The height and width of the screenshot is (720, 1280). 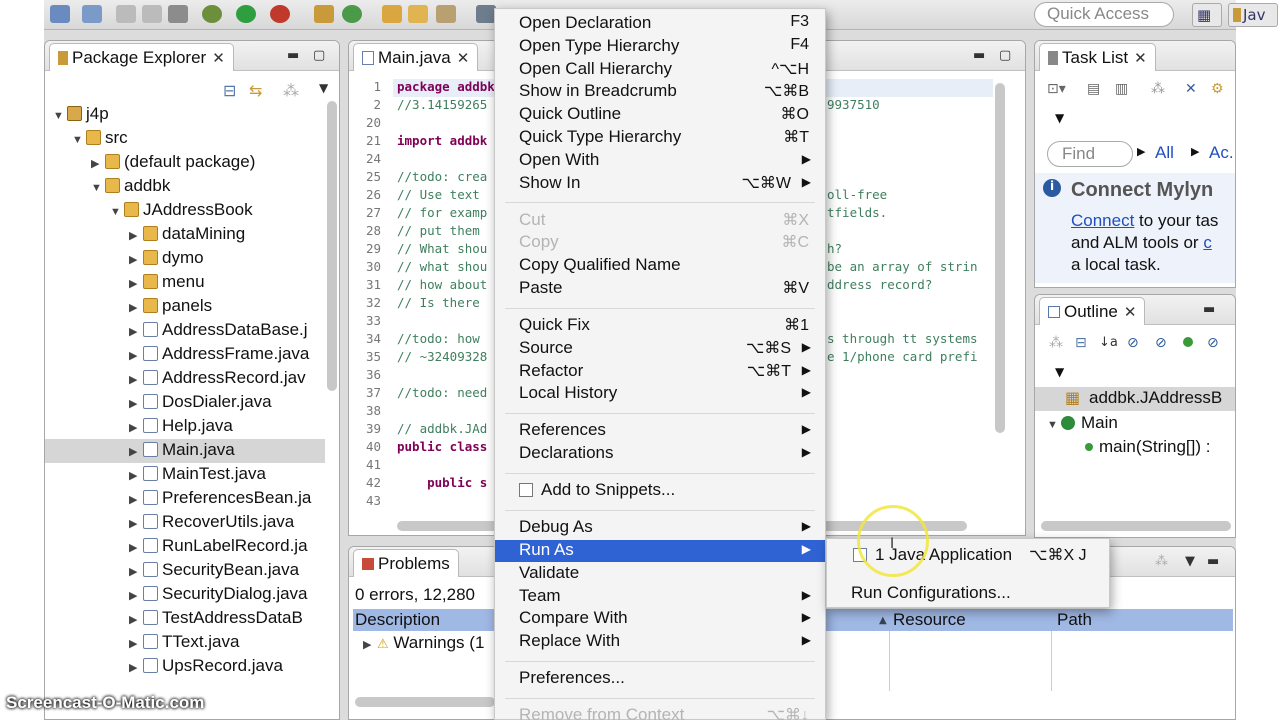 What do you see at coordinates (212, 14) in the screenshot?
I see `debug-icon` at bounding box center [212, 14].